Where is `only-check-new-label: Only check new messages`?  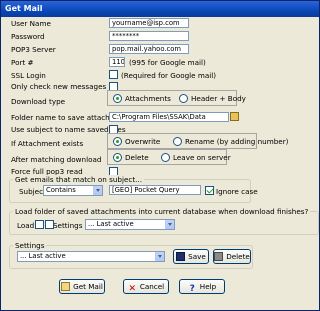
only-check-new-label: Only check new messages is located at coordinates (59, 86).